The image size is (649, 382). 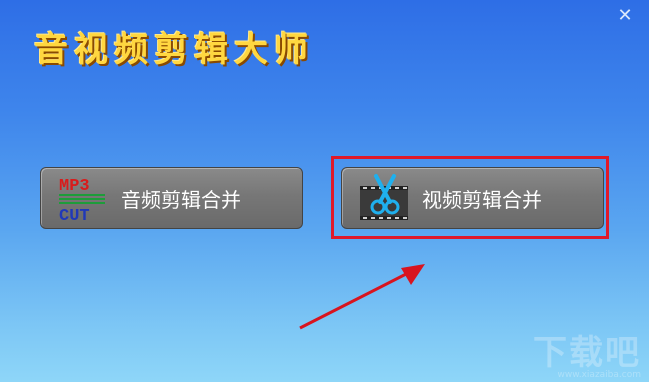 I want to click on annotation-arrow, so click(x=362, y=297).